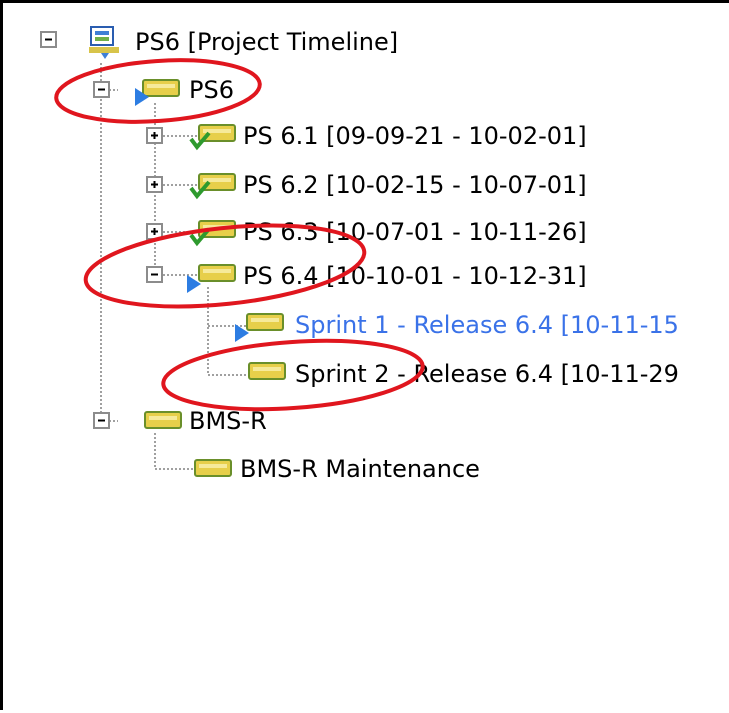 The width and height of the screenshot is (729, 713). What do you see at coordinates (415, 276) in the screenshot?
I see `tree-item-ps64: PS 6.4 [10-10-01 - 10-12-31]` at bounding box center [415, 276].